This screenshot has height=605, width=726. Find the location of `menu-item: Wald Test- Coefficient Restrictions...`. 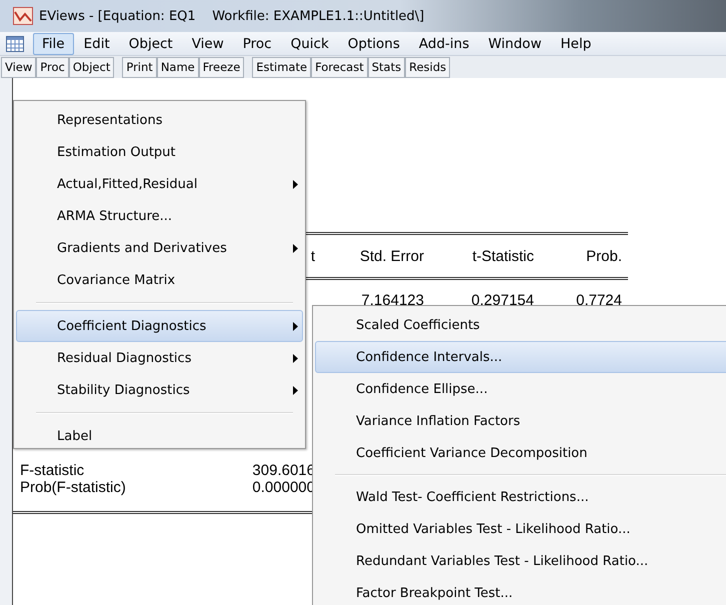

menu-item: Wald Test- Coefficient Restrictions... is located at coordinates (520, 497).